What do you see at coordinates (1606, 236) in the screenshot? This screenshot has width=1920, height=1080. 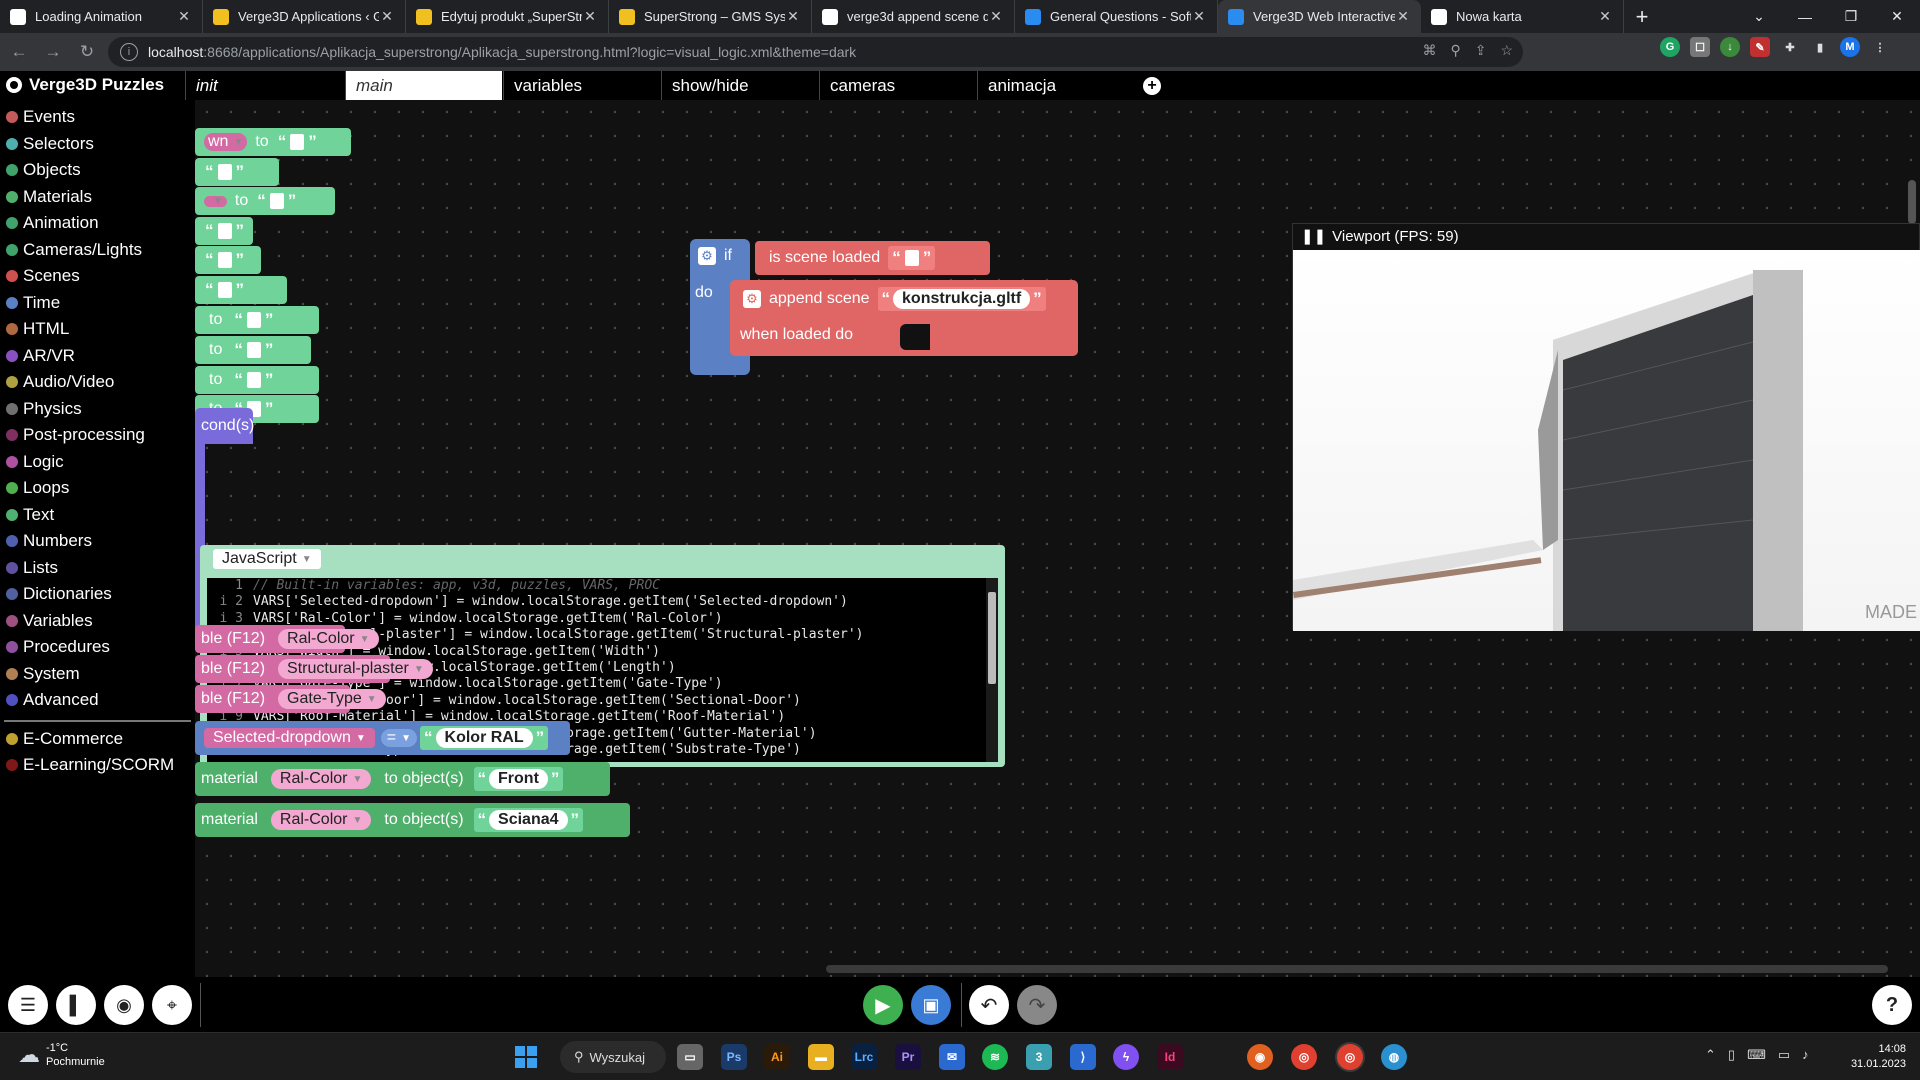 I see `viewport-header: ❚❚ Viewport (FPS: 59)` at bounding box center [1606, 236].